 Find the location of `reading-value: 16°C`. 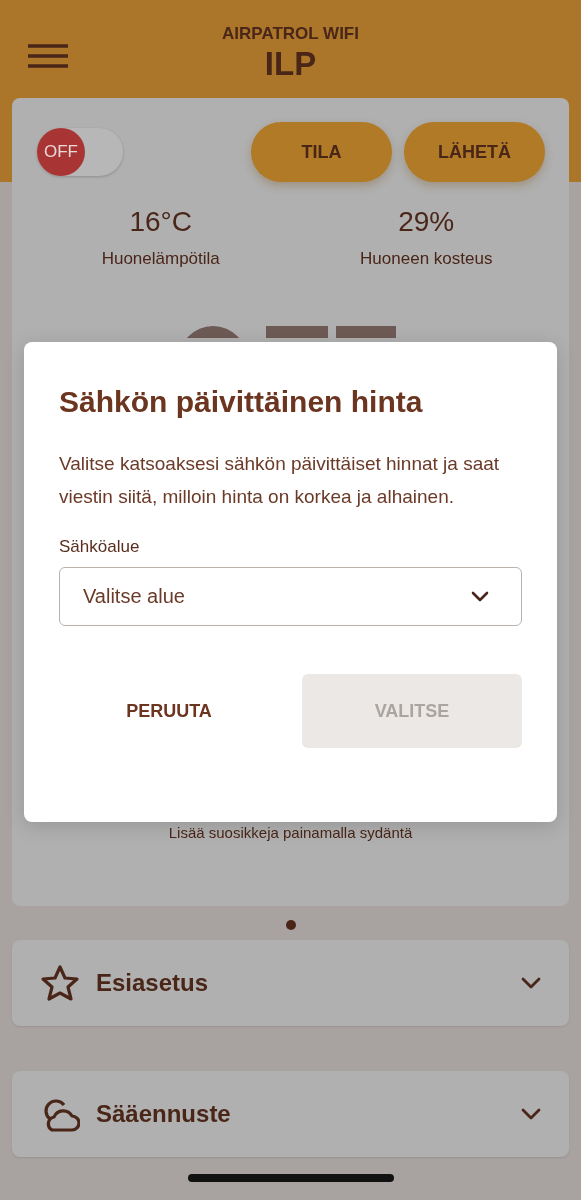

reading-value: 16°C is located at coordinates (161, 222).